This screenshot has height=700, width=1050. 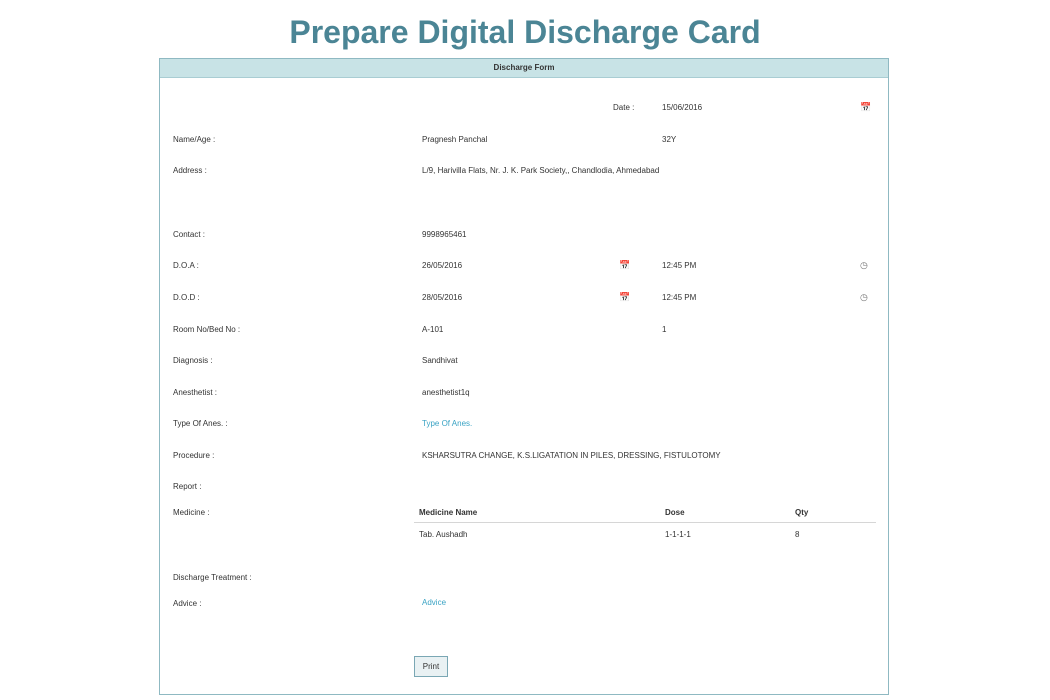 What do you see at coordinates (193, 360) in the screenshot?
I see `diagnosis-label: Diagnosis :` at bounding box center [193, 360].